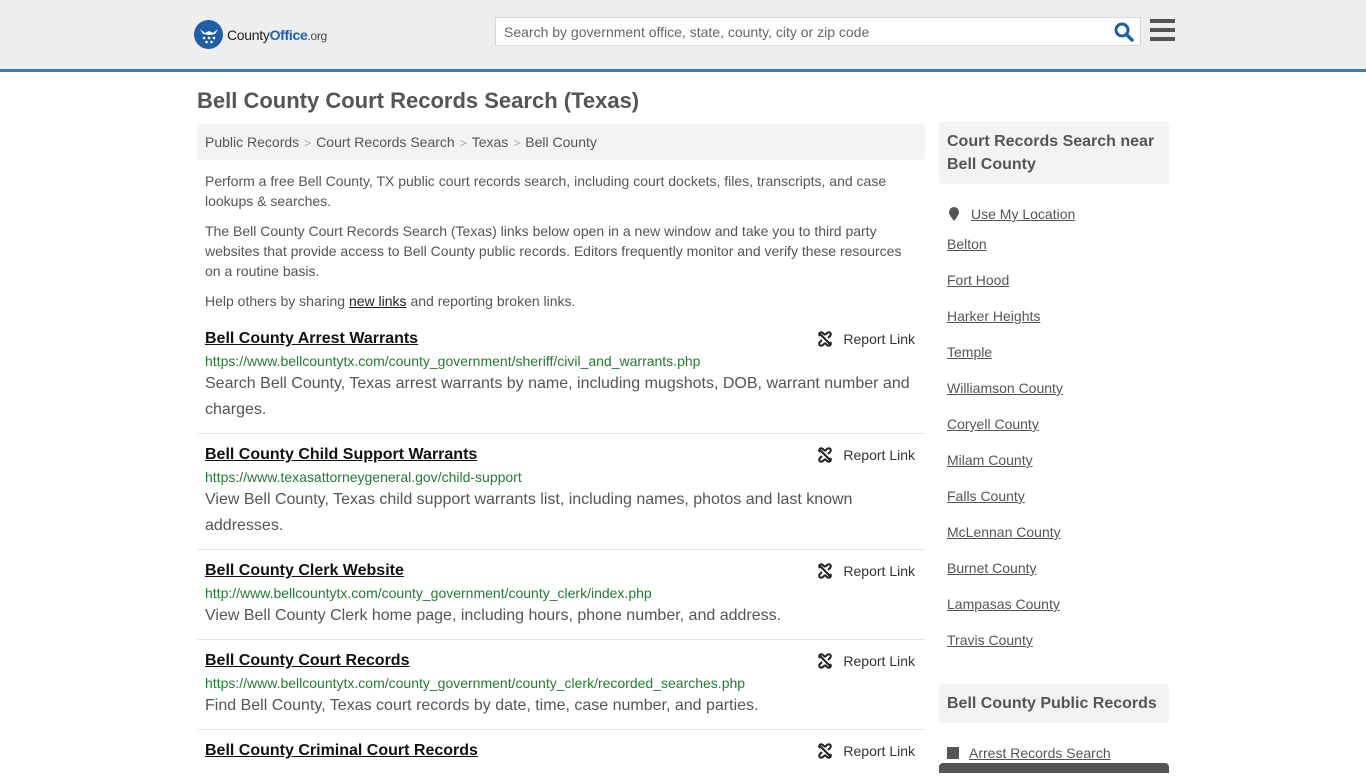  Describe the element at coordinates (1054, 646) in the screenshot. I see `nearby-link: Travis County` at that location.